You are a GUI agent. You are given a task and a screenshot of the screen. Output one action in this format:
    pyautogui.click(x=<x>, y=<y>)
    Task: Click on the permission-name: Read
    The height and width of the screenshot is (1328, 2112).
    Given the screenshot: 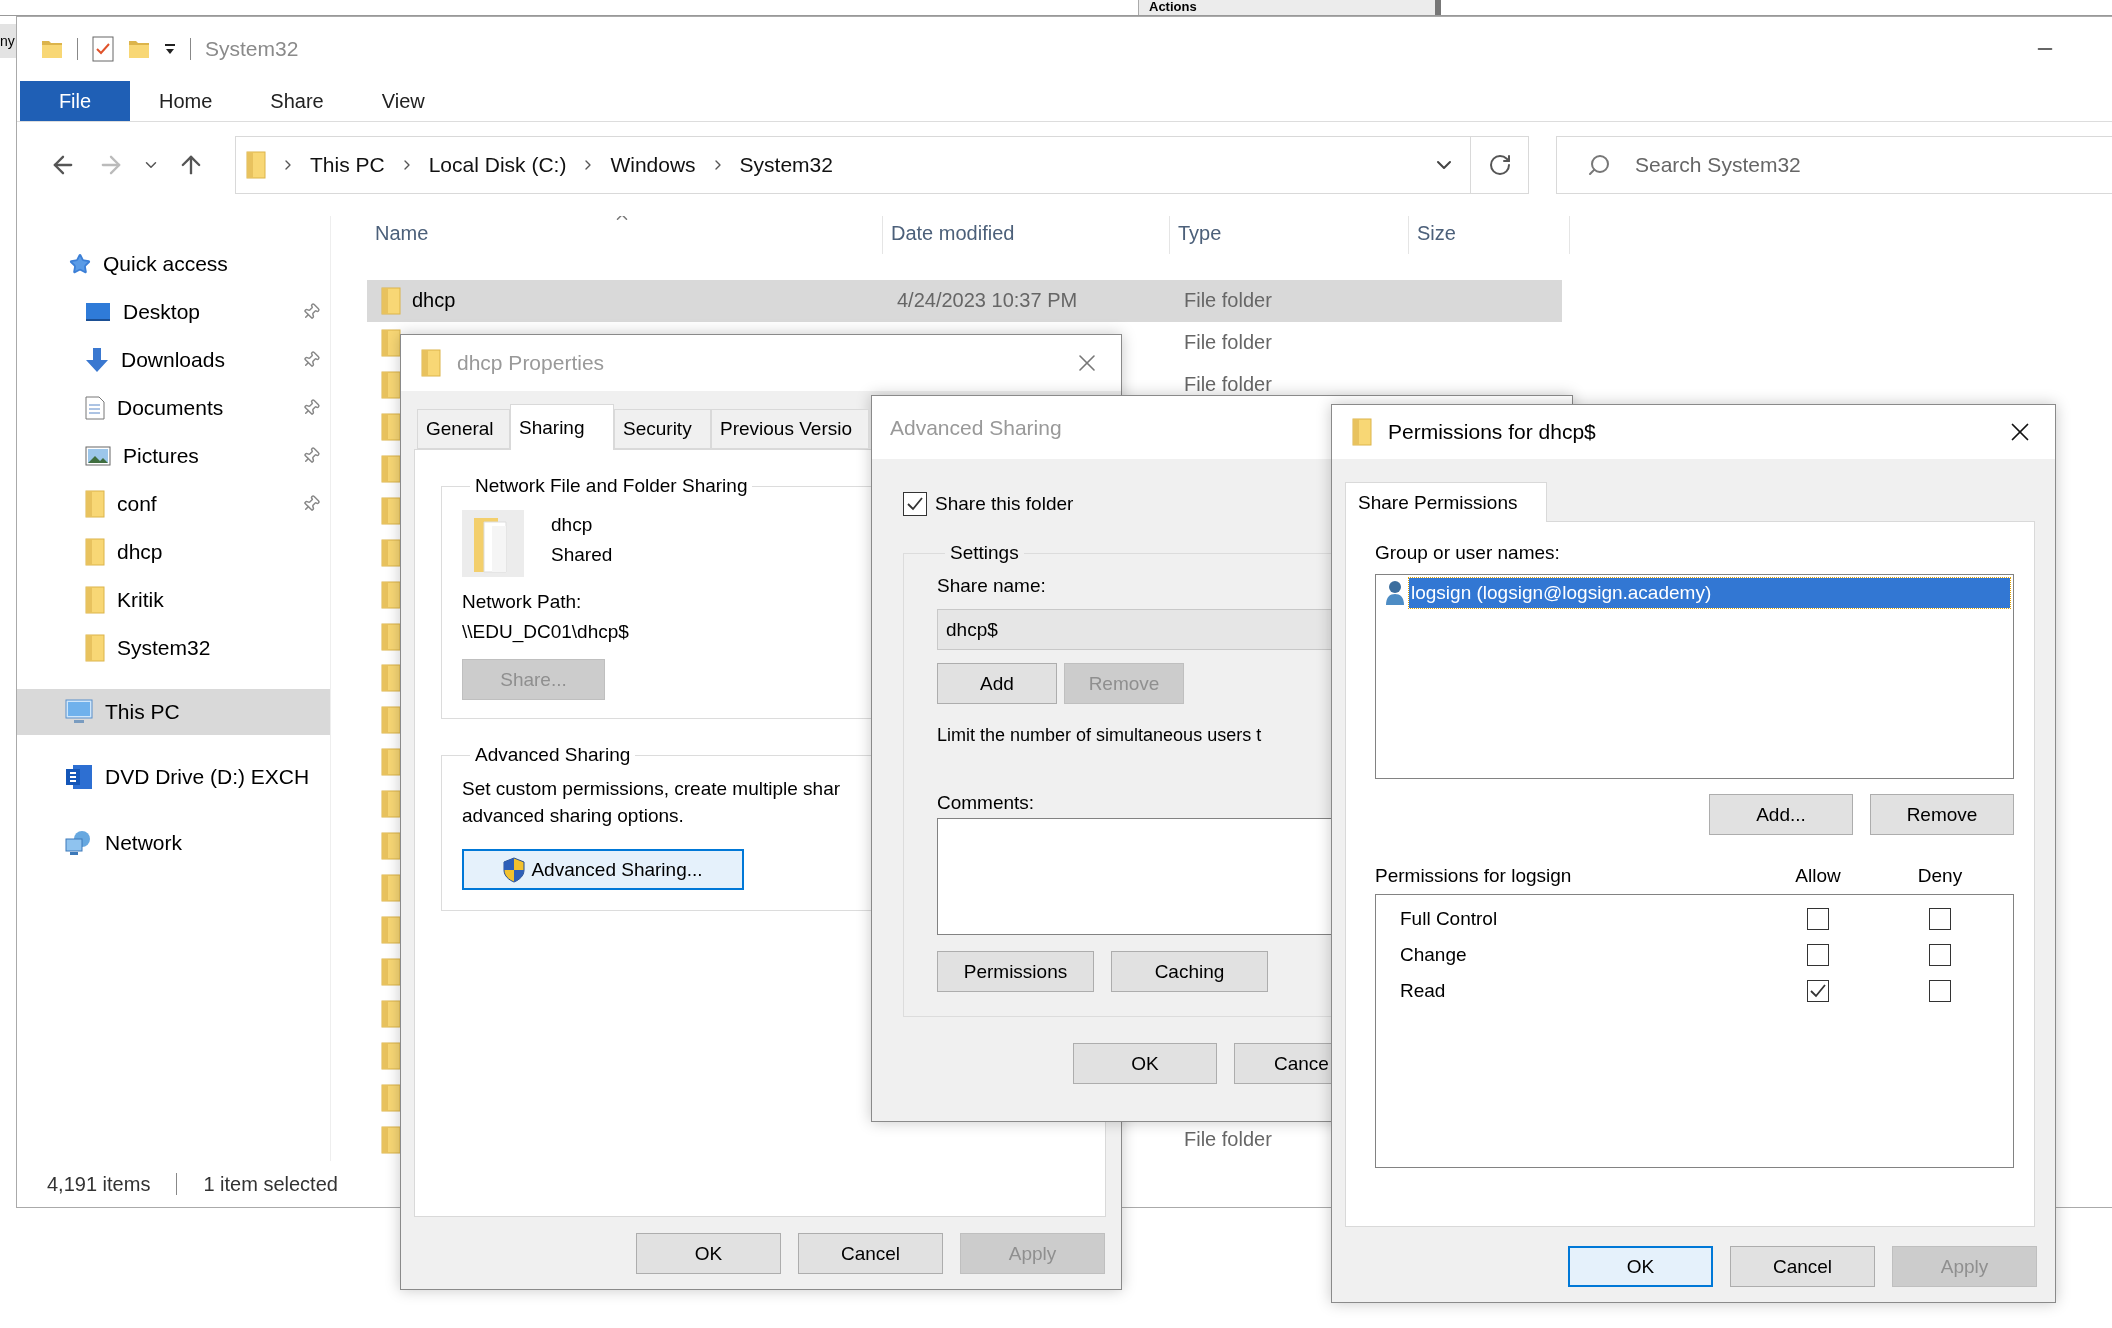 What is the action you would take?
    pyautogui.click(x=1423, y=991)
    